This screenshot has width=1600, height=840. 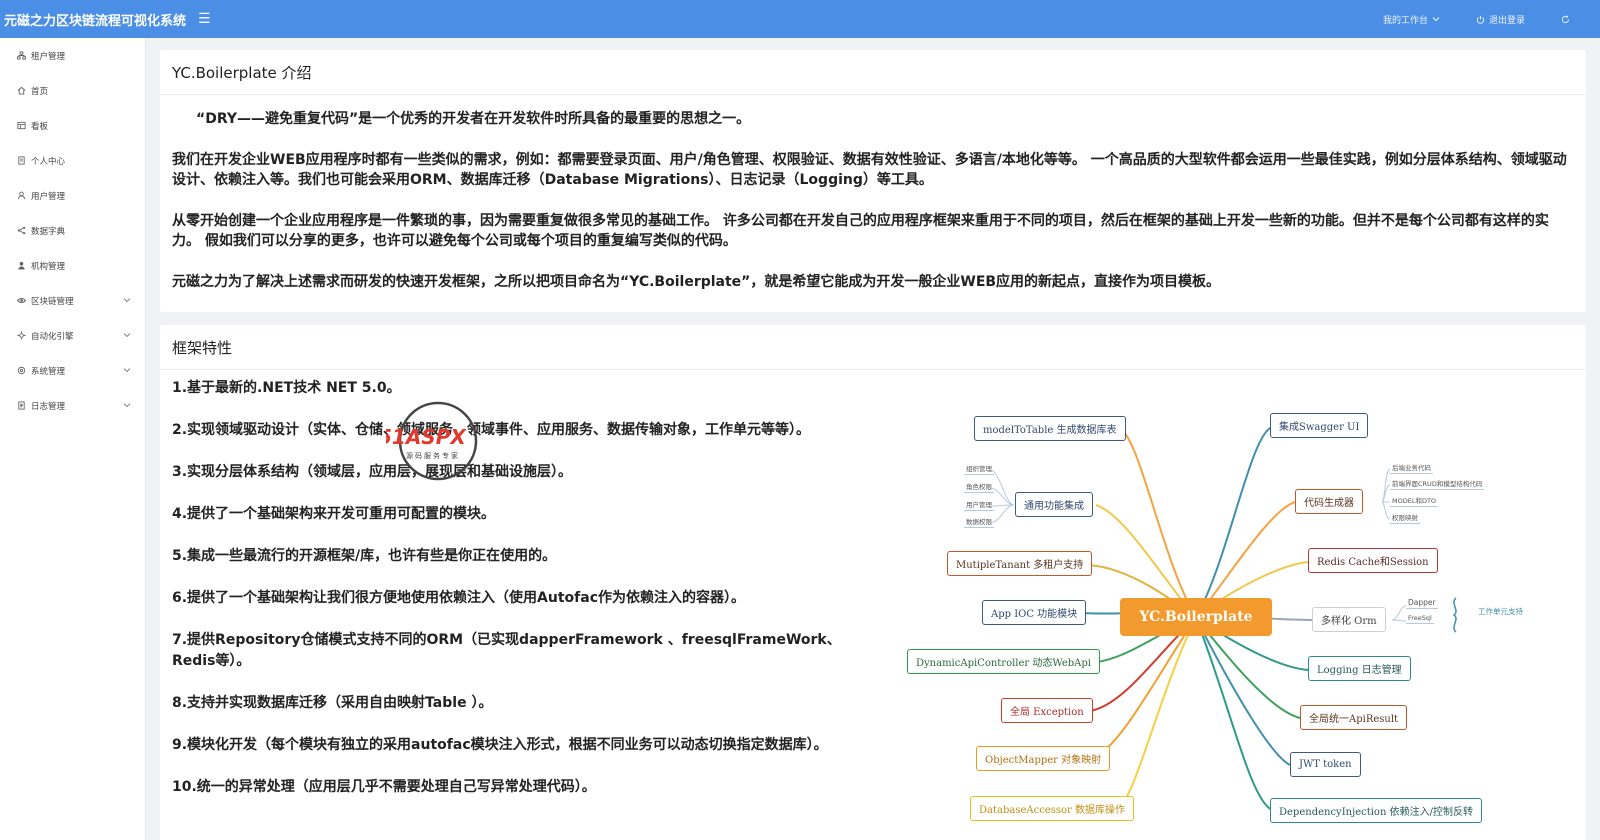 What do you see at coordinates (1047, 710) in the screenshot?
I see `mindmap-node: 全局 Exception` at bounding box center [1047, 710].